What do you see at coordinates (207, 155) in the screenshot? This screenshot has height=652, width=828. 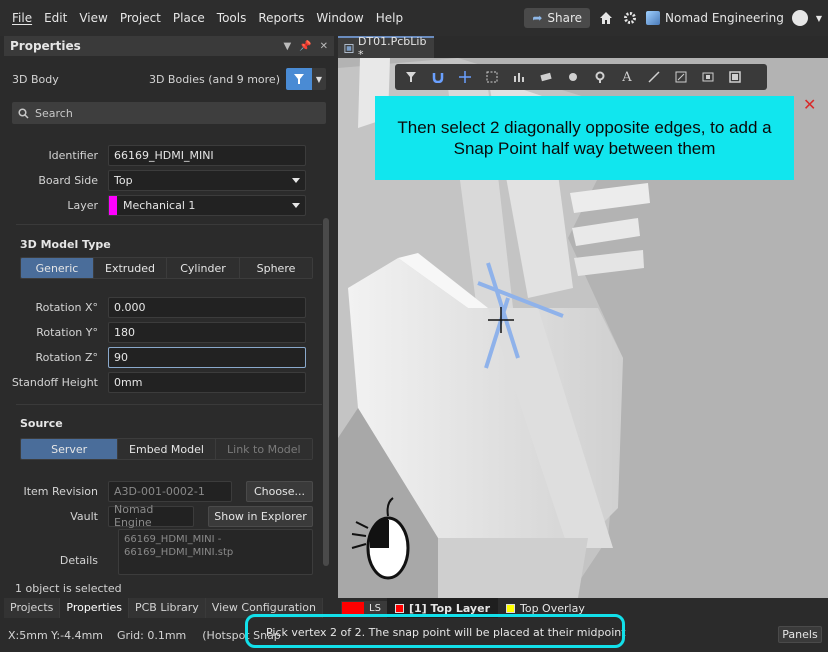 I see `identifier-field: 66169_HDMI_MINI` at bounding box center [207, 155].